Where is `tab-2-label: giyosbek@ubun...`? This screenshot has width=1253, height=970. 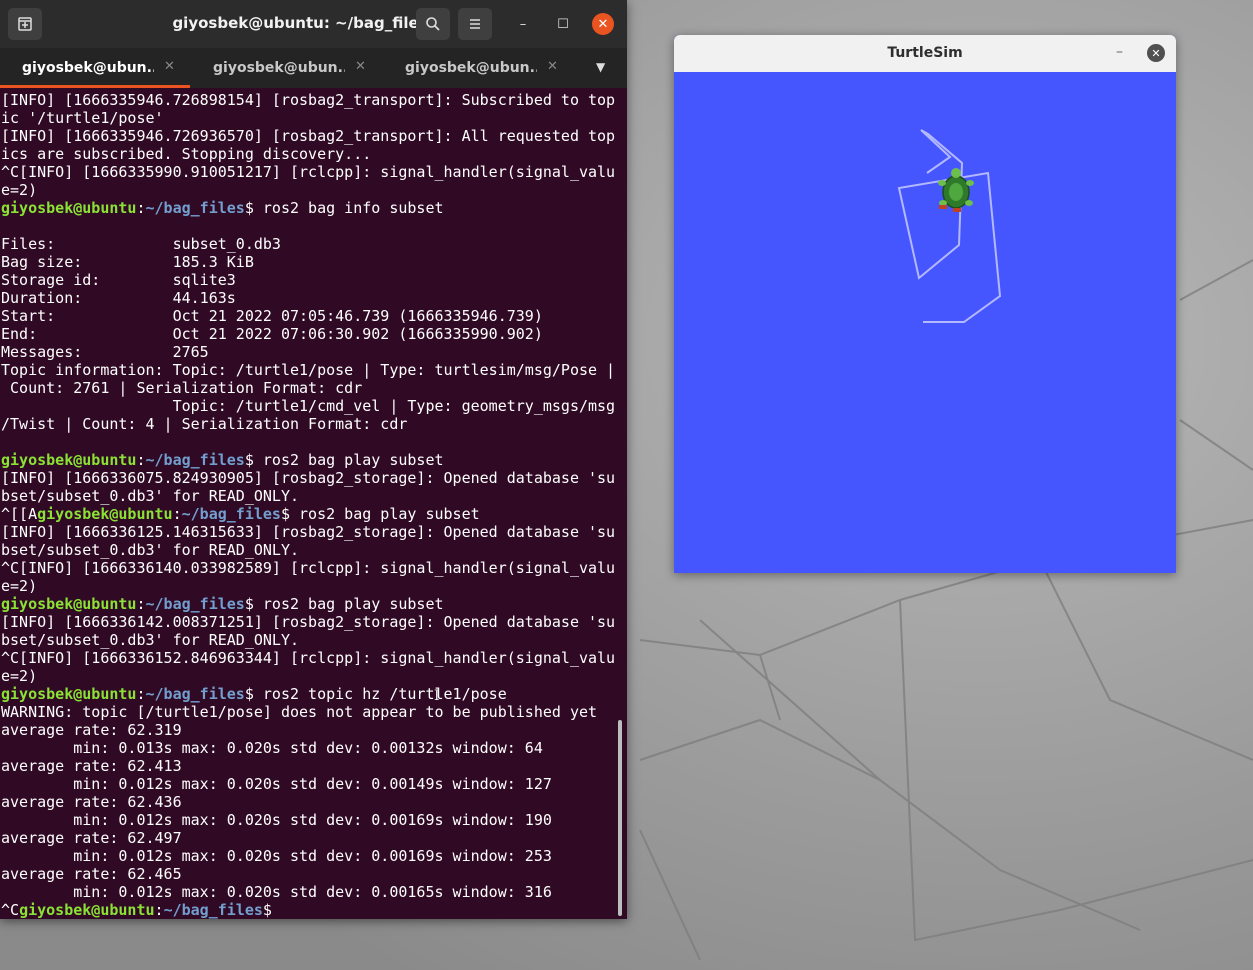 tab-2-label: giyosbek@ubun... is located at coordinates (279, 68).